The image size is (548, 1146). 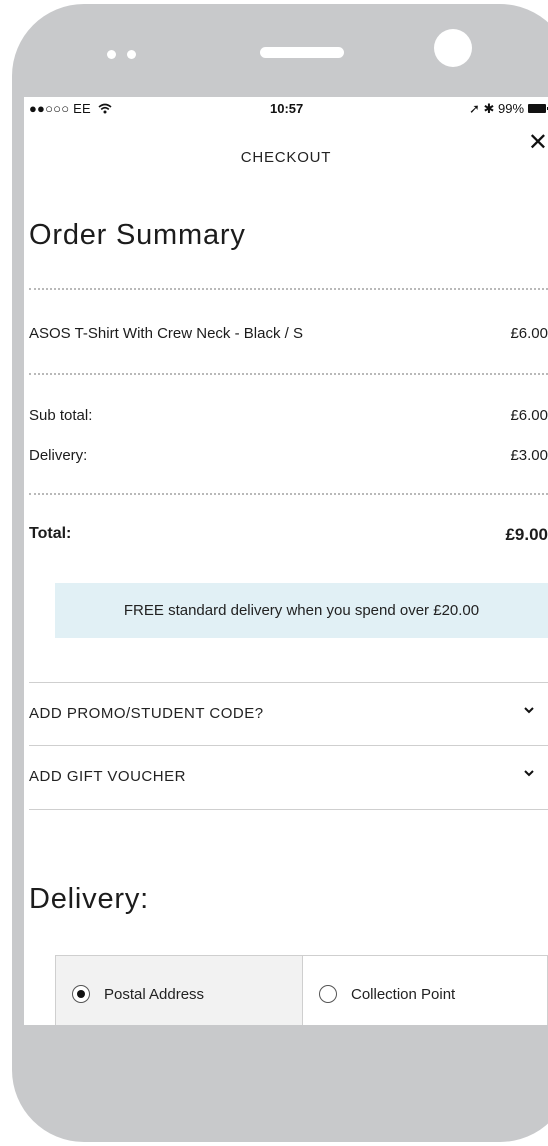 I want to click on sensor-dots, so click(x=125, y=56).